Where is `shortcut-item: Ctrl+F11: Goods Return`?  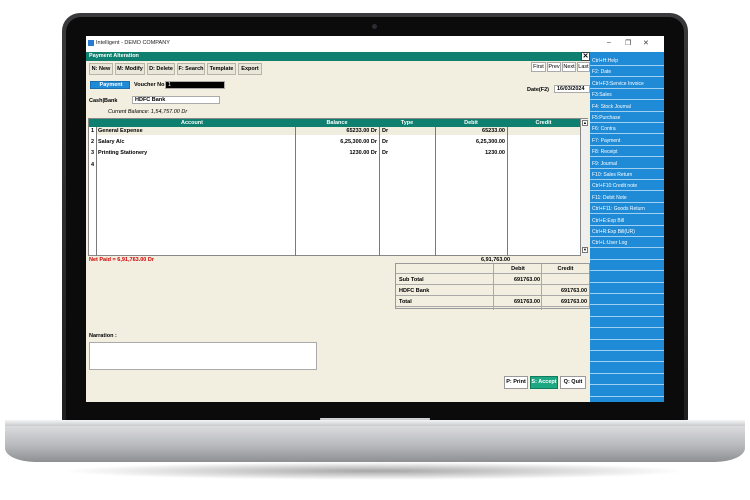
shortcut-item: Ctrl+F11: Goods Return is located at coordinates (627, 209).